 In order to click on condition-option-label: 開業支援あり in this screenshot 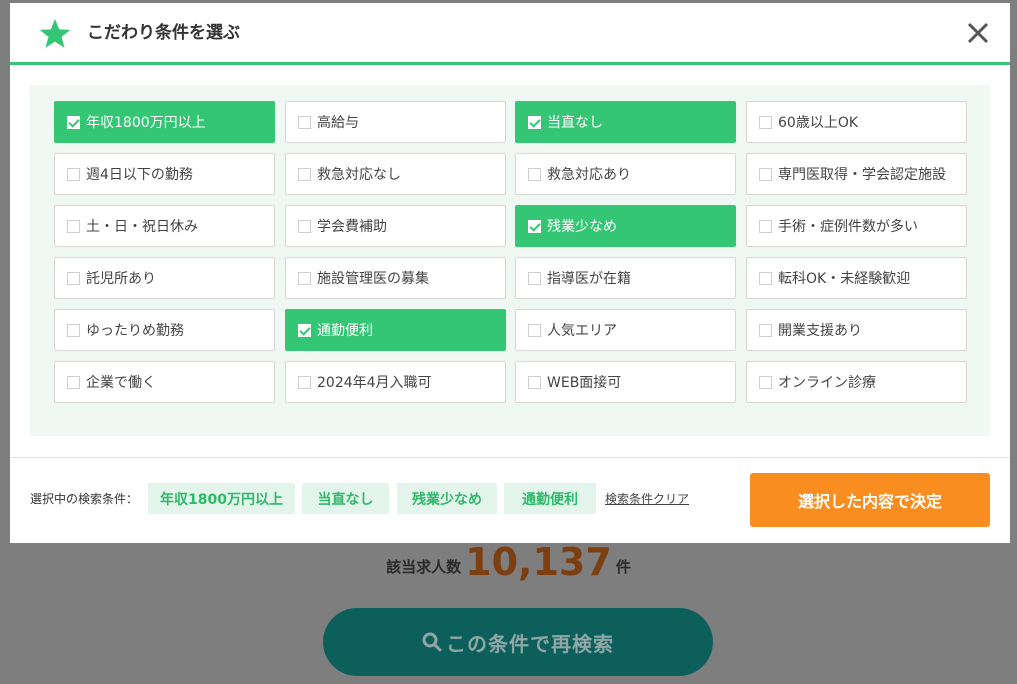, I will do `click(820, 331)`.